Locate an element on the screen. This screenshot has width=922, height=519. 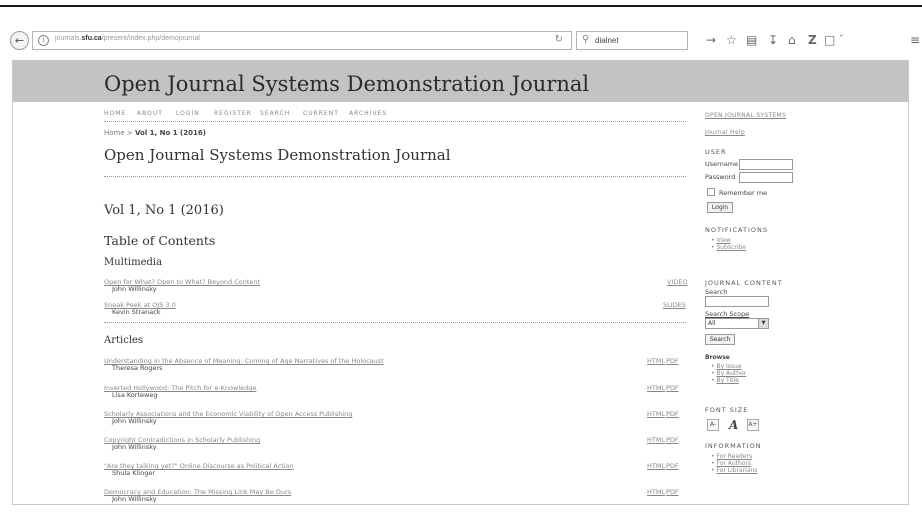
zotero-icon: Z is located at coordinates (812, 40).